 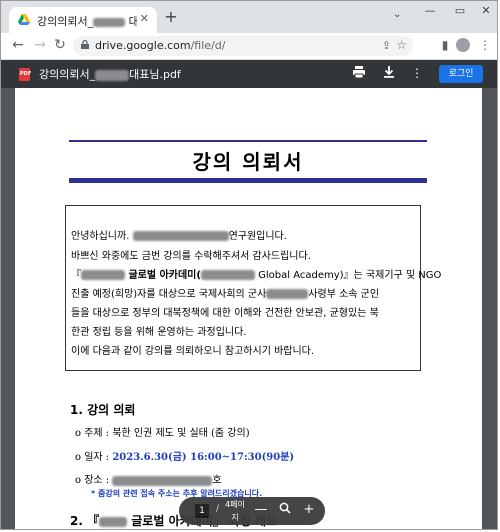 I want to click on login-button: 로그인, so click(x=461, y=74).